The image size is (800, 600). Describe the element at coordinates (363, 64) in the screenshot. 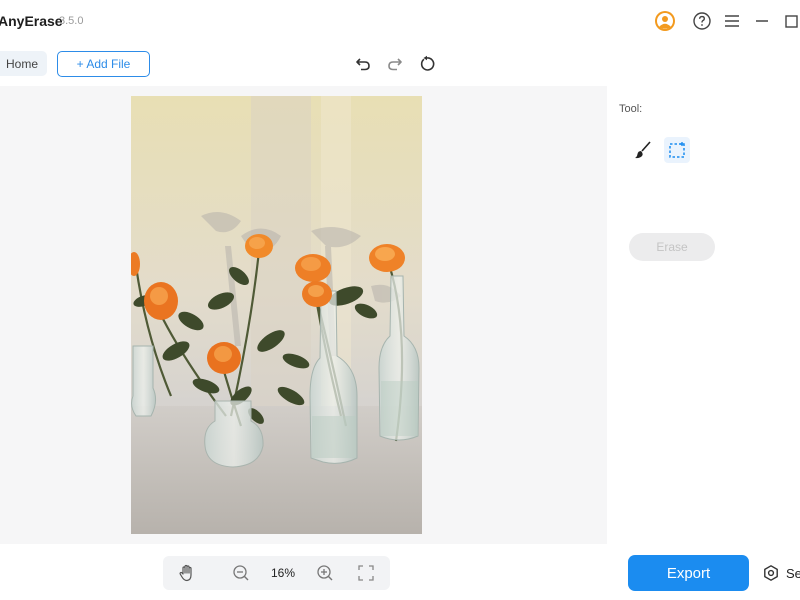

I see `undo-icon` at that location.